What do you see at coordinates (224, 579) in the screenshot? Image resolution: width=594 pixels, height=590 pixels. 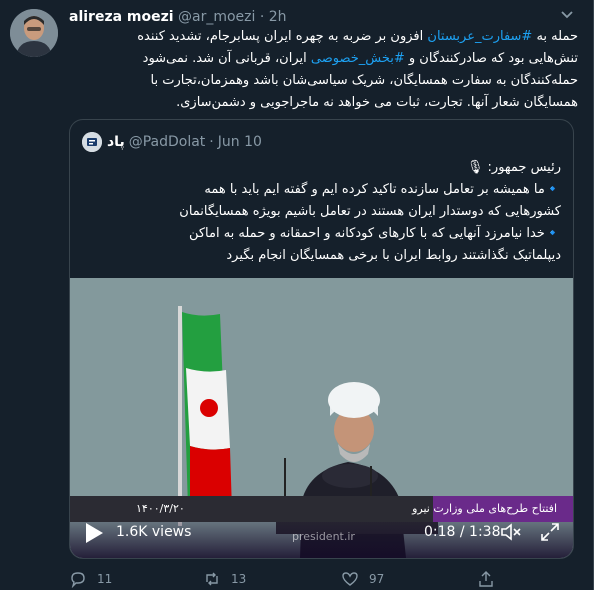 I see `retweet-action: 13` at bounding box center [224, 579].